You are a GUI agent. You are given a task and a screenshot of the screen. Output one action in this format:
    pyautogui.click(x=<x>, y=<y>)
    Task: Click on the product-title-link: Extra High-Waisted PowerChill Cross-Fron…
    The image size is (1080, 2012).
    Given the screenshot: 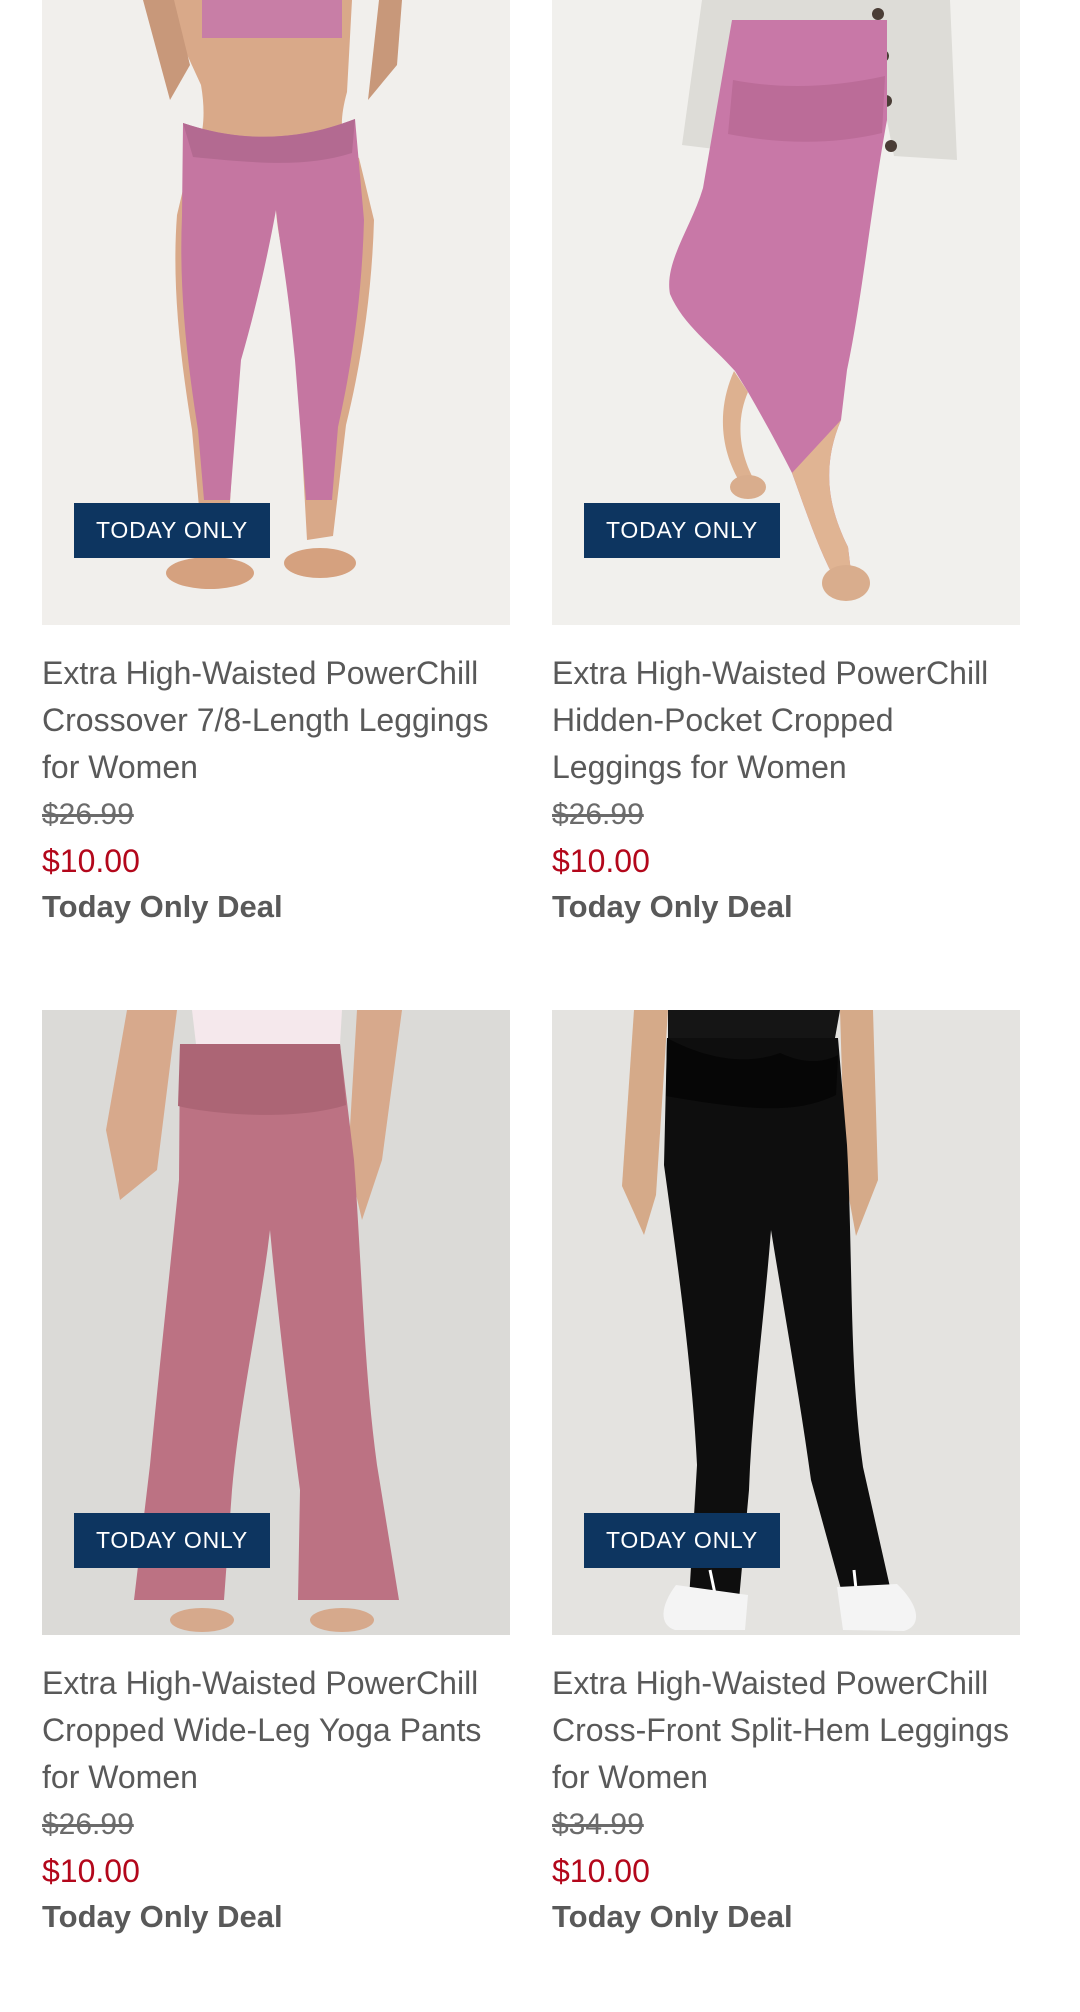 What is the action you would take?
    pyautogui.click(x=786, y=1730)
    